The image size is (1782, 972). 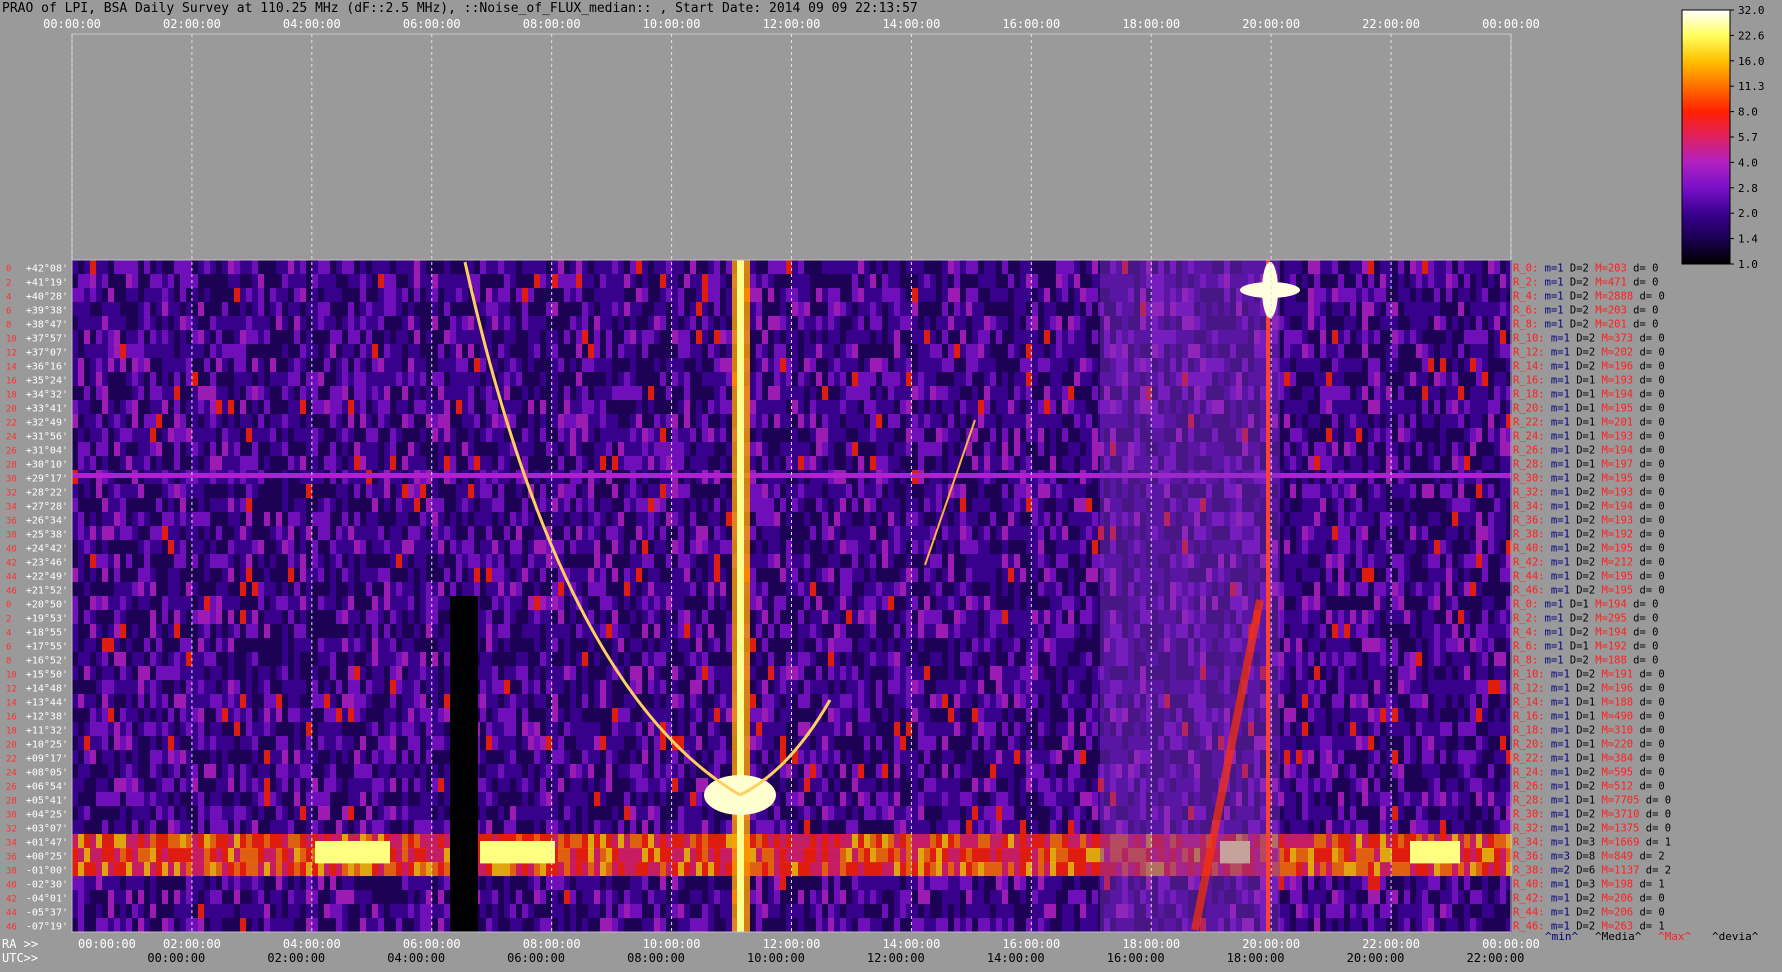 I want to click on row-number: 24, so click(x=11, y=773).